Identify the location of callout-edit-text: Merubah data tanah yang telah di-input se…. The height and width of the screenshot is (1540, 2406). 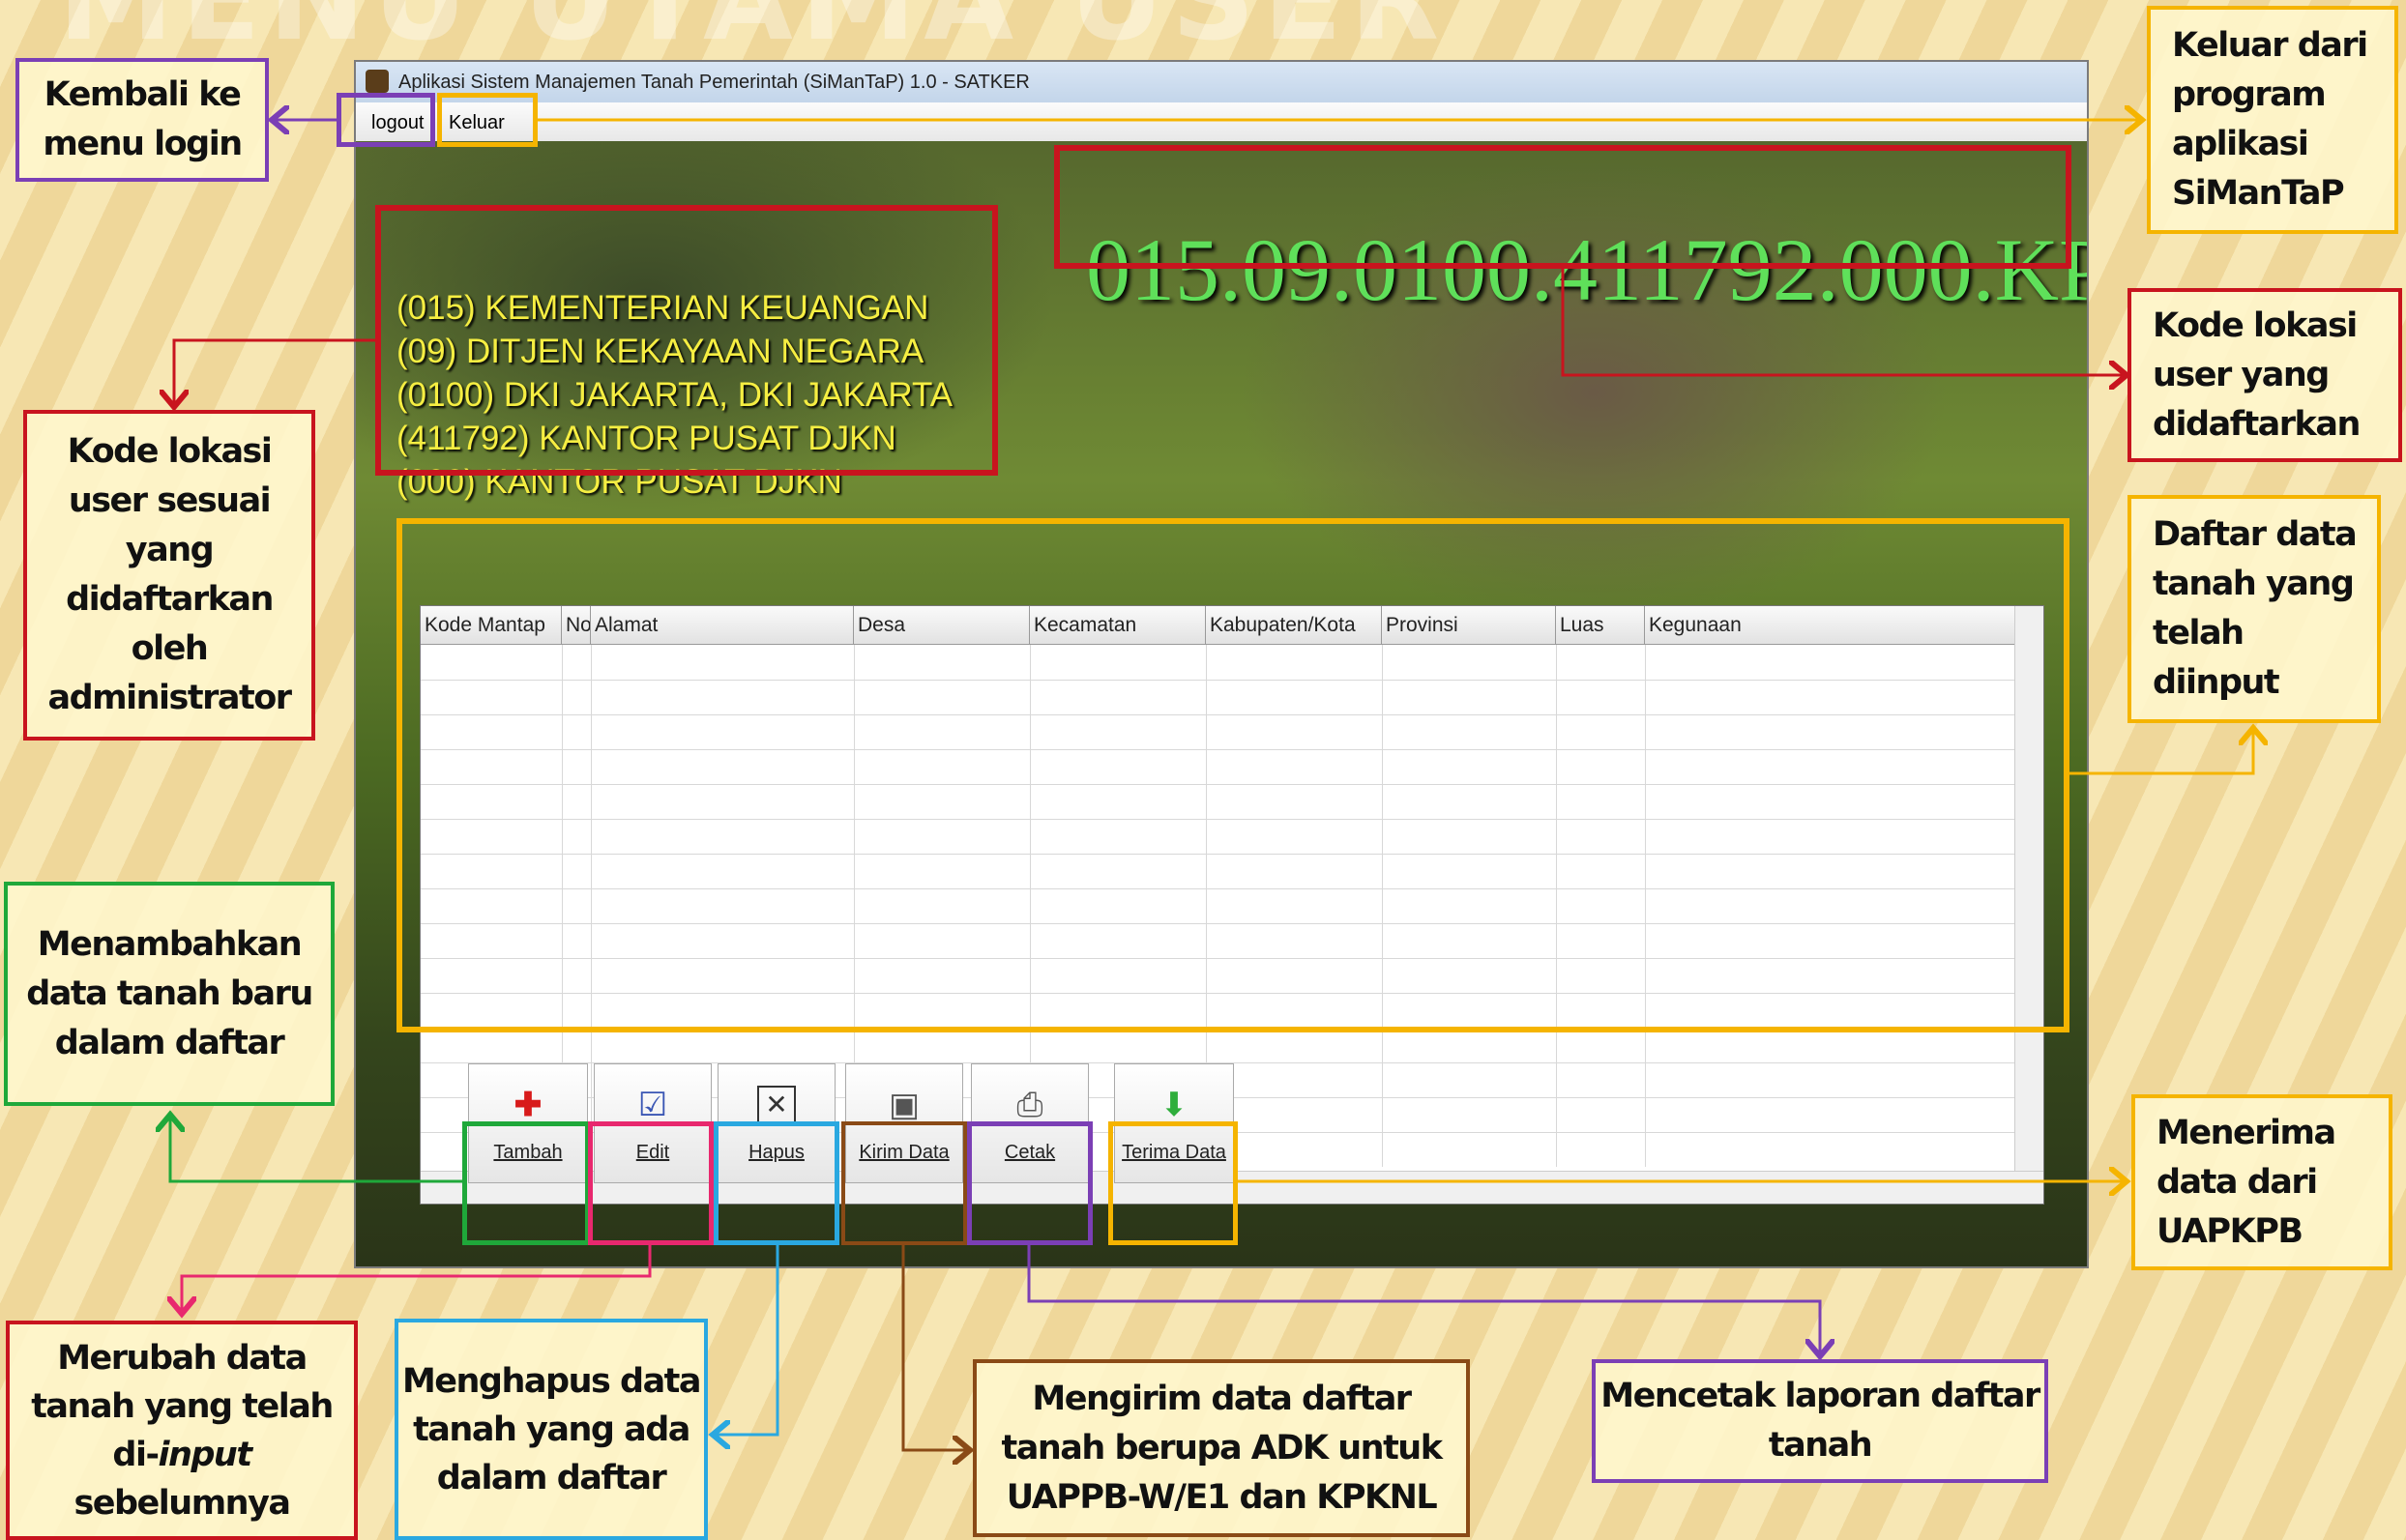
(182, 1430).